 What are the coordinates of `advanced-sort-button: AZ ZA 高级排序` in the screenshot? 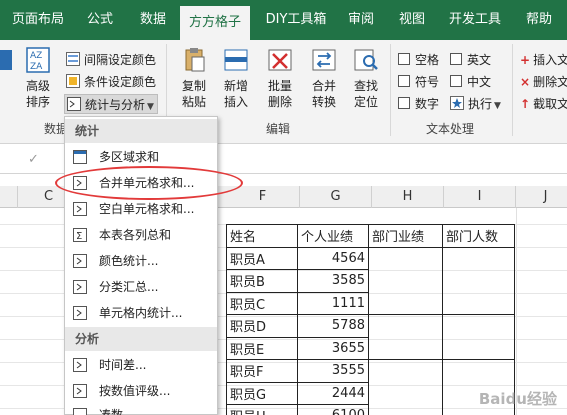 It's located at (38, 78).